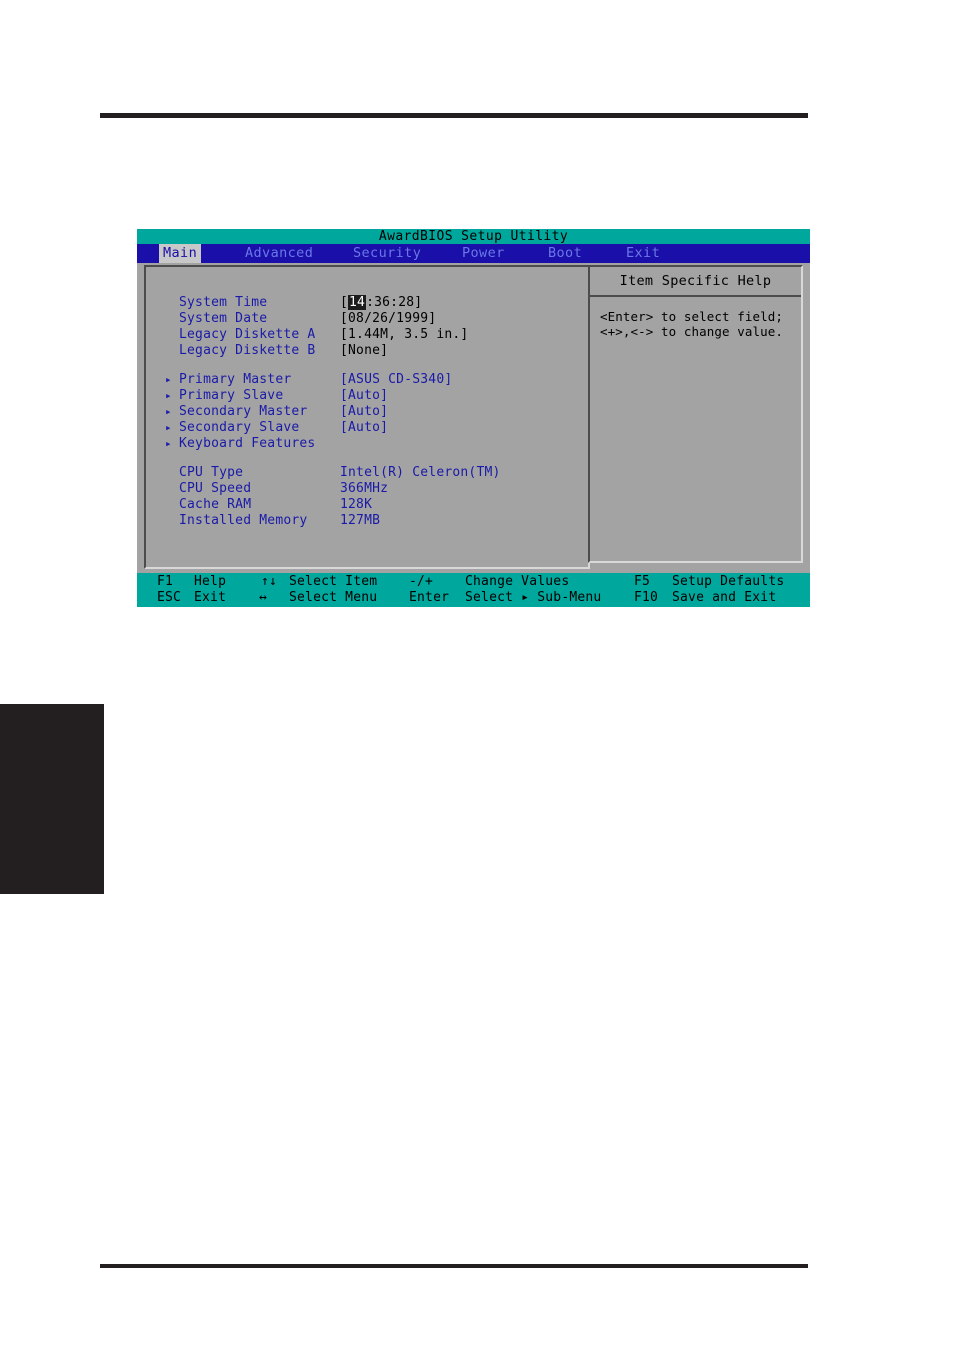 This screenshot has height=1351, width=954. I want to click on setting-value: [14:36:28], so click(381, 303).